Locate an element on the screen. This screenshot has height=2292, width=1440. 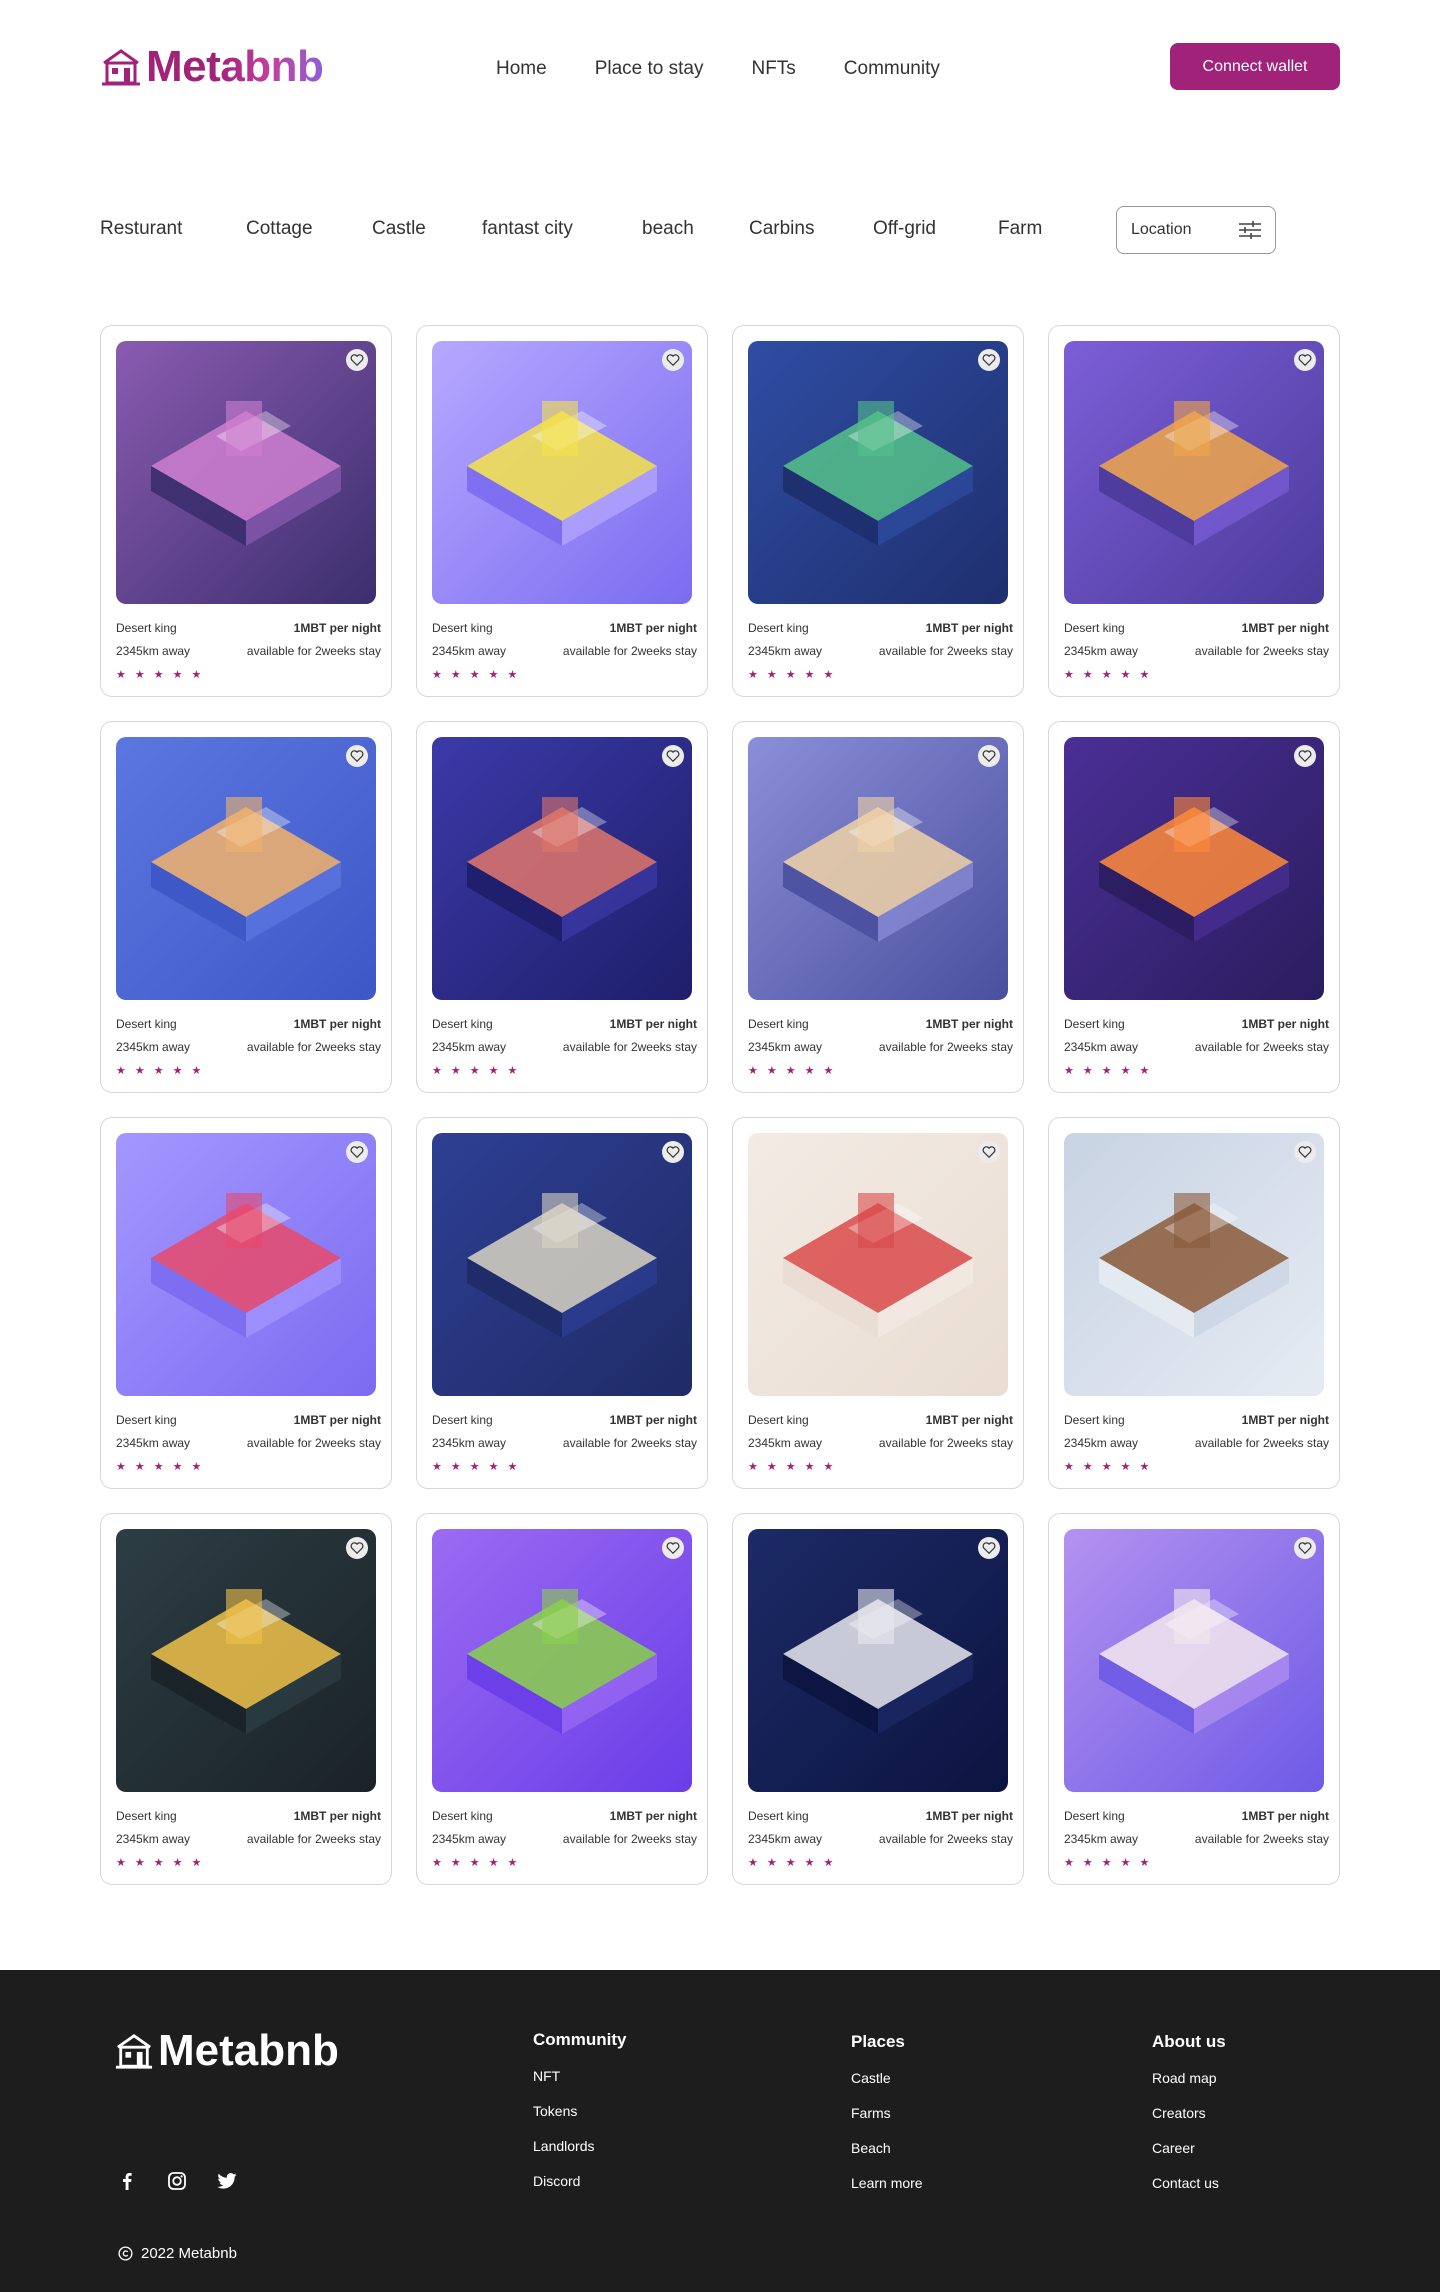
nav-home: Home is located at coordinates (521, 69).